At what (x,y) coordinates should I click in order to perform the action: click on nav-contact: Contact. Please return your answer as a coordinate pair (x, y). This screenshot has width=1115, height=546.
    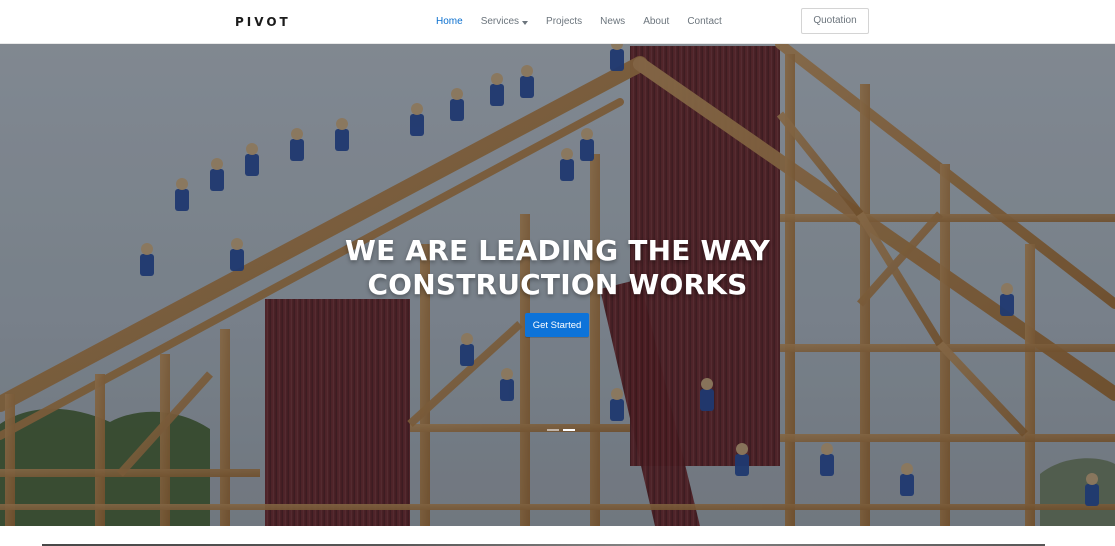
    Looking at the image, I should click on (704, 22).